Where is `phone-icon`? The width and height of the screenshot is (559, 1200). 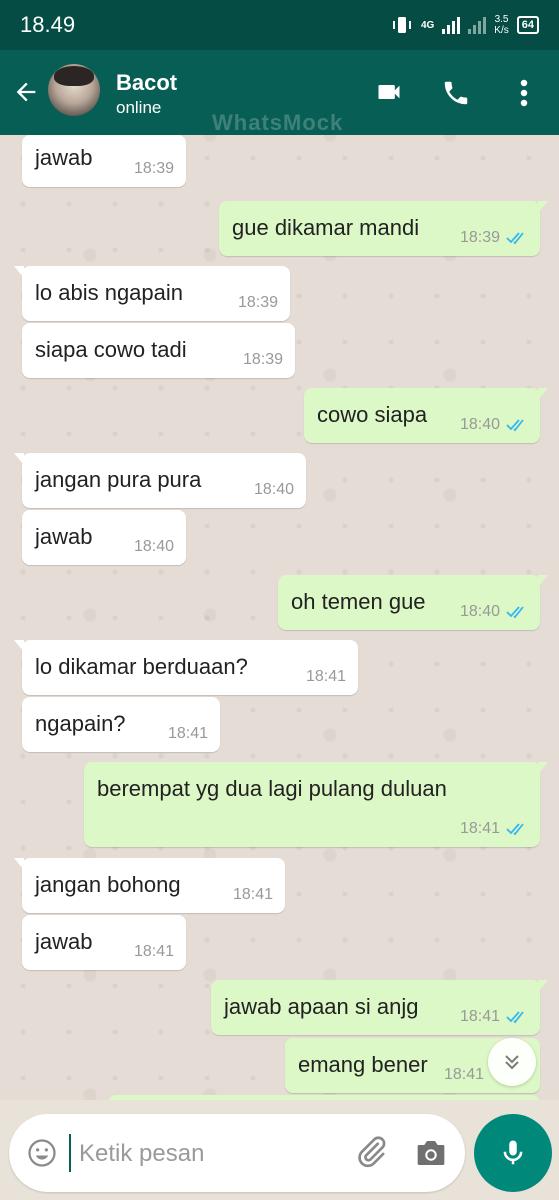
phone-icon is located at coordinates (456, 93).